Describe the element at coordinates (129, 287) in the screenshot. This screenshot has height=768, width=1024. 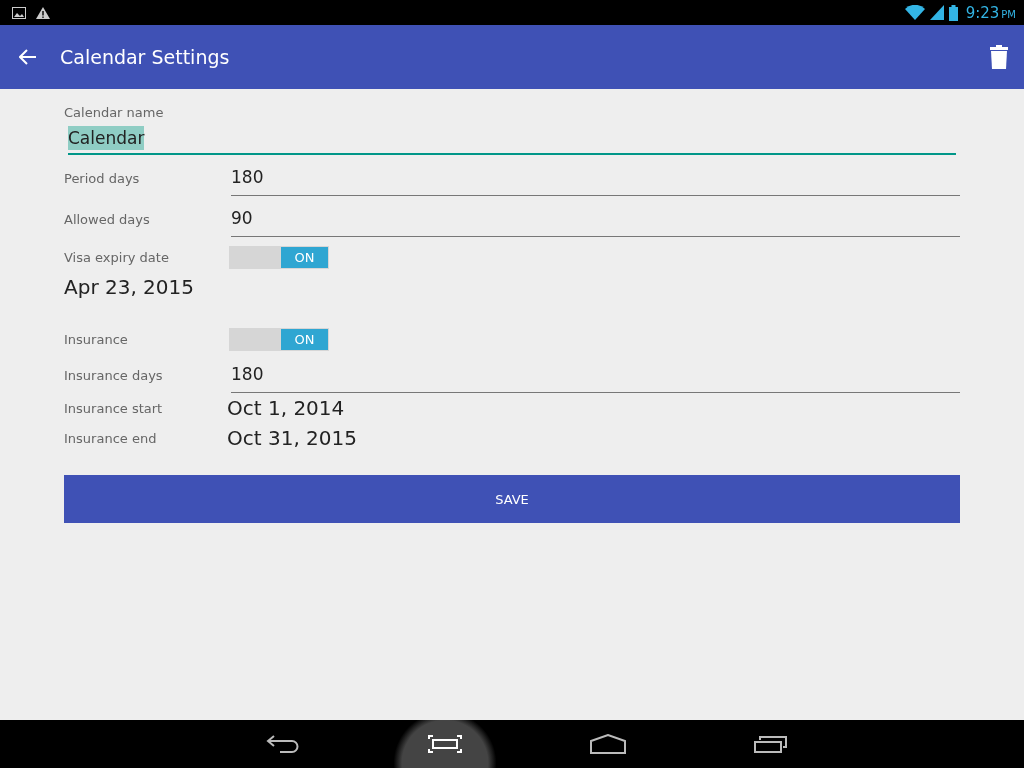
I see `date-value: Apr 23, 2015` at that location.